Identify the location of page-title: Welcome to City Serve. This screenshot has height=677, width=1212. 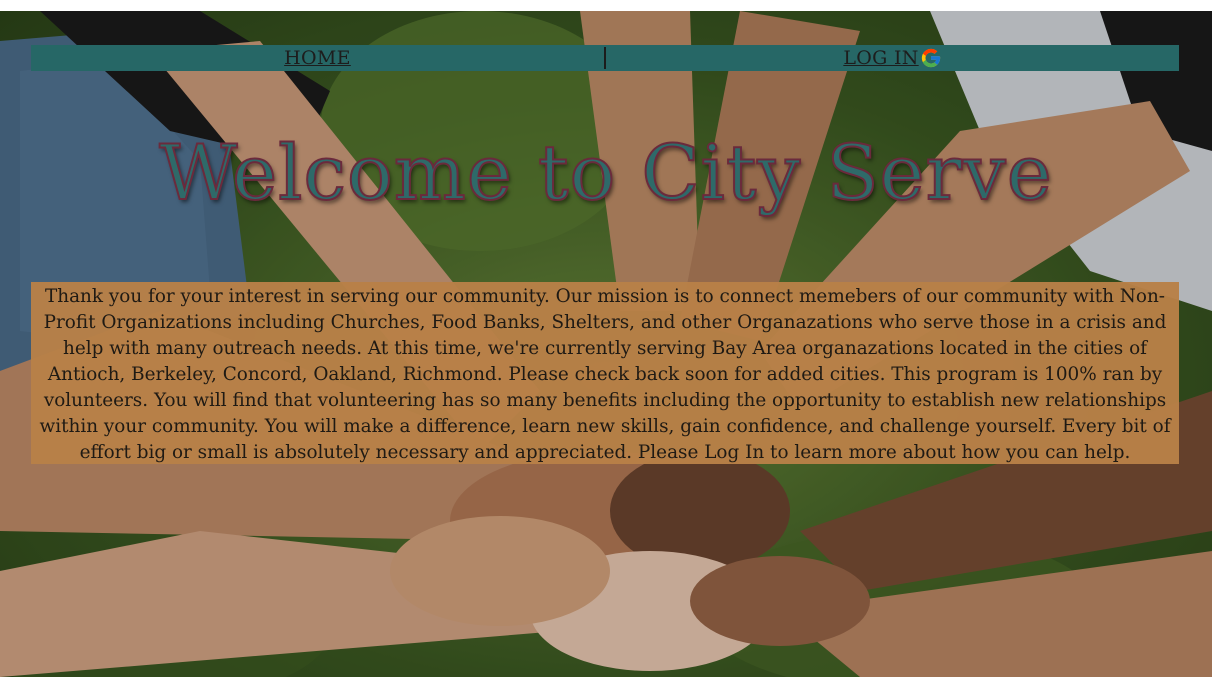
(605, 172).